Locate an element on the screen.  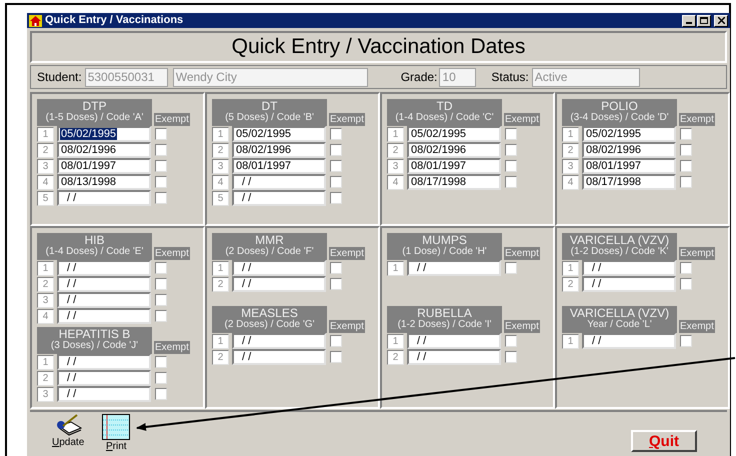
close-button is located at coordinates (721, 20).